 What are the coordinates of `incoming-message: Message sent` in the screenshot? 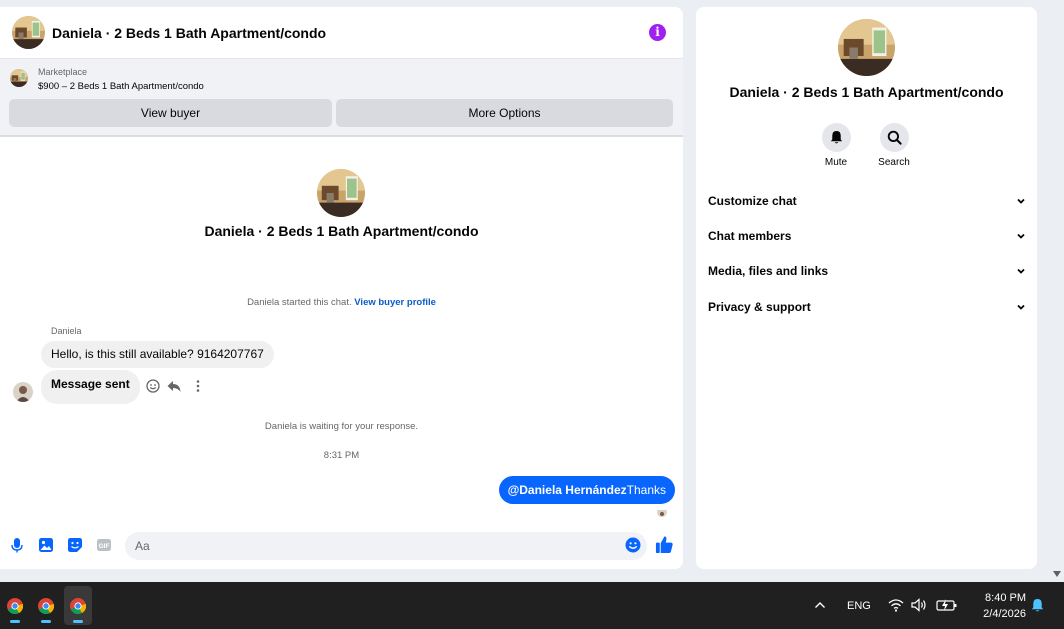 It's located at (90, 387).